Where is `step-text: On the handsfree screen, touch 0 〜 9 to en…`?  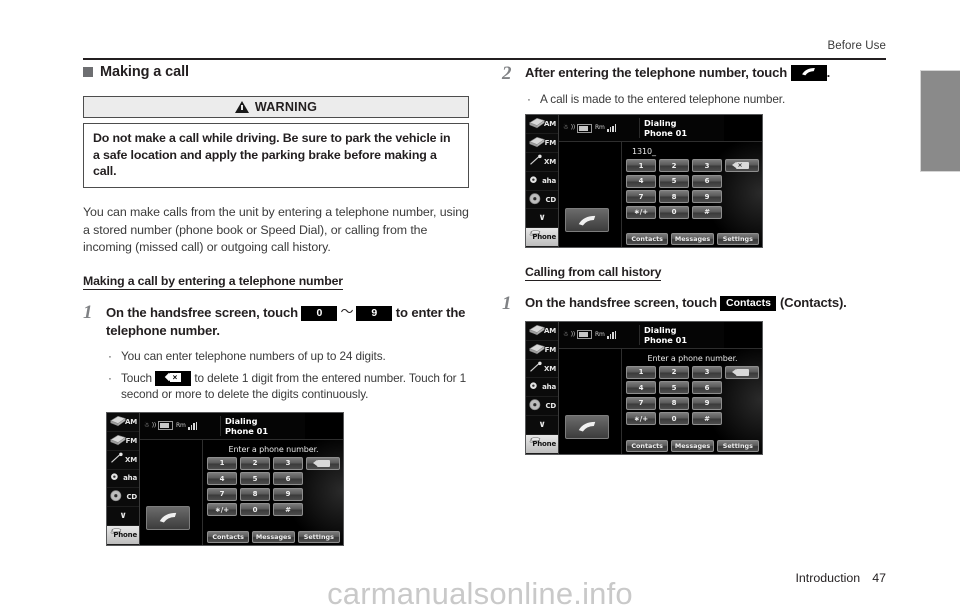 step-text: On the handsfree screen, touch 0 〜 9 to en… is located at coordinates (287, 321).